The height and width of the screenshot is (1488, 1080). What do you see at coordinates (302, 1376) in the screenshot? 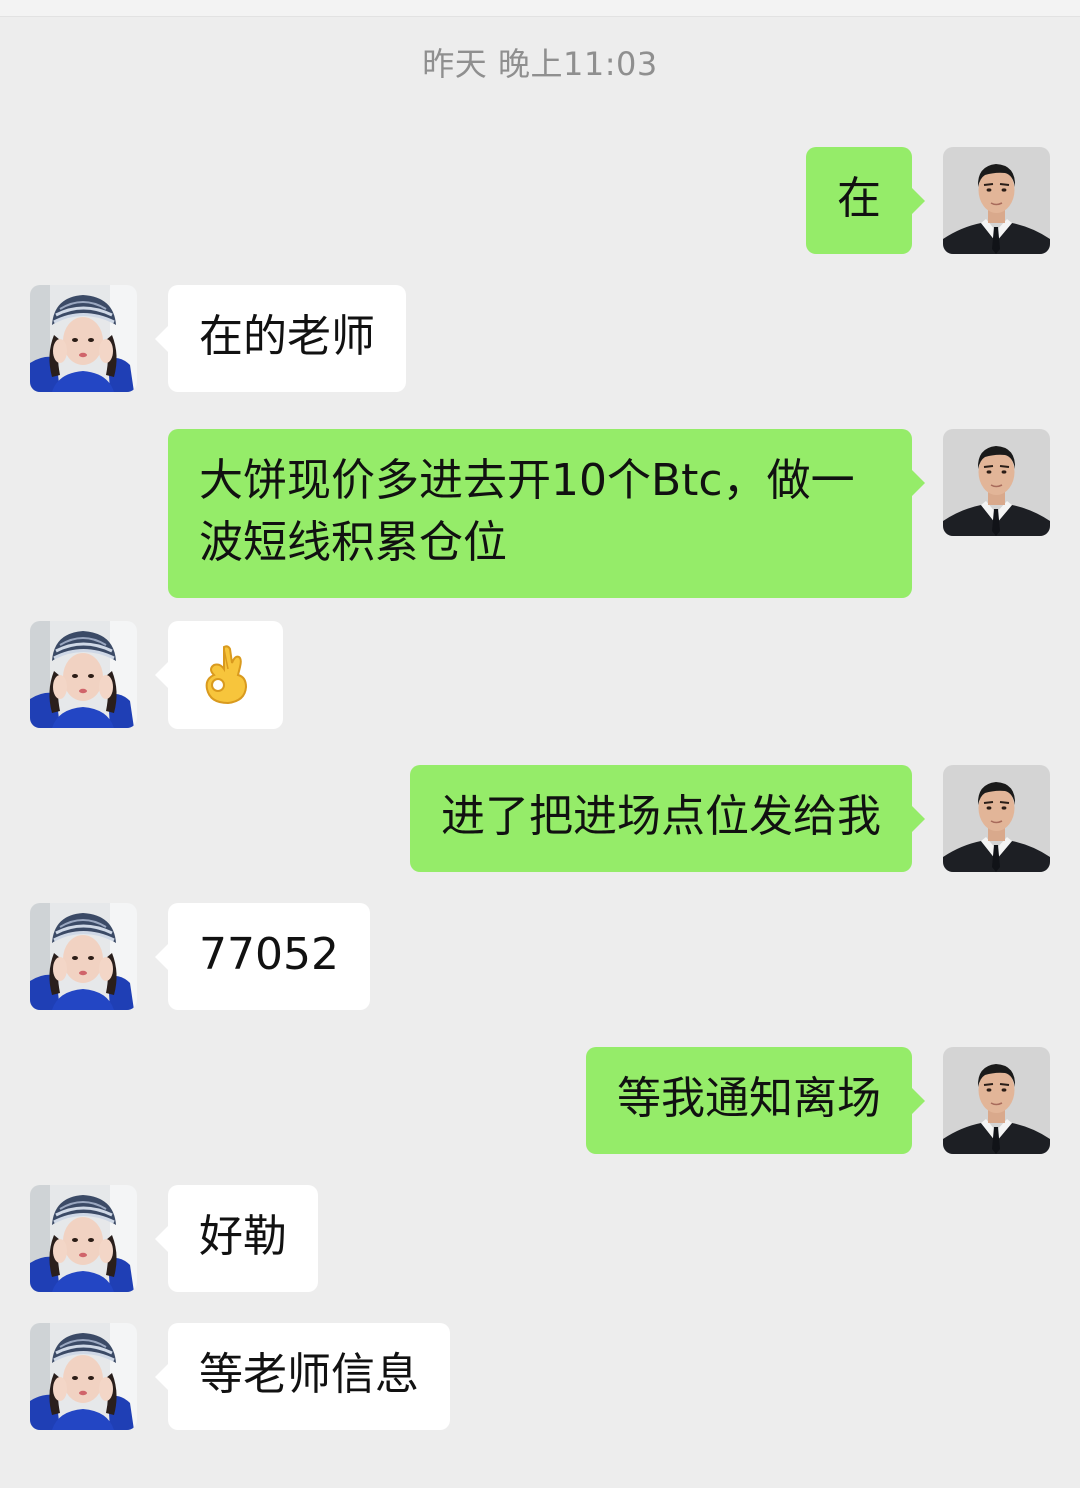
I see `message-bubble: 等老师信息` at bounding box center [302, 1376].